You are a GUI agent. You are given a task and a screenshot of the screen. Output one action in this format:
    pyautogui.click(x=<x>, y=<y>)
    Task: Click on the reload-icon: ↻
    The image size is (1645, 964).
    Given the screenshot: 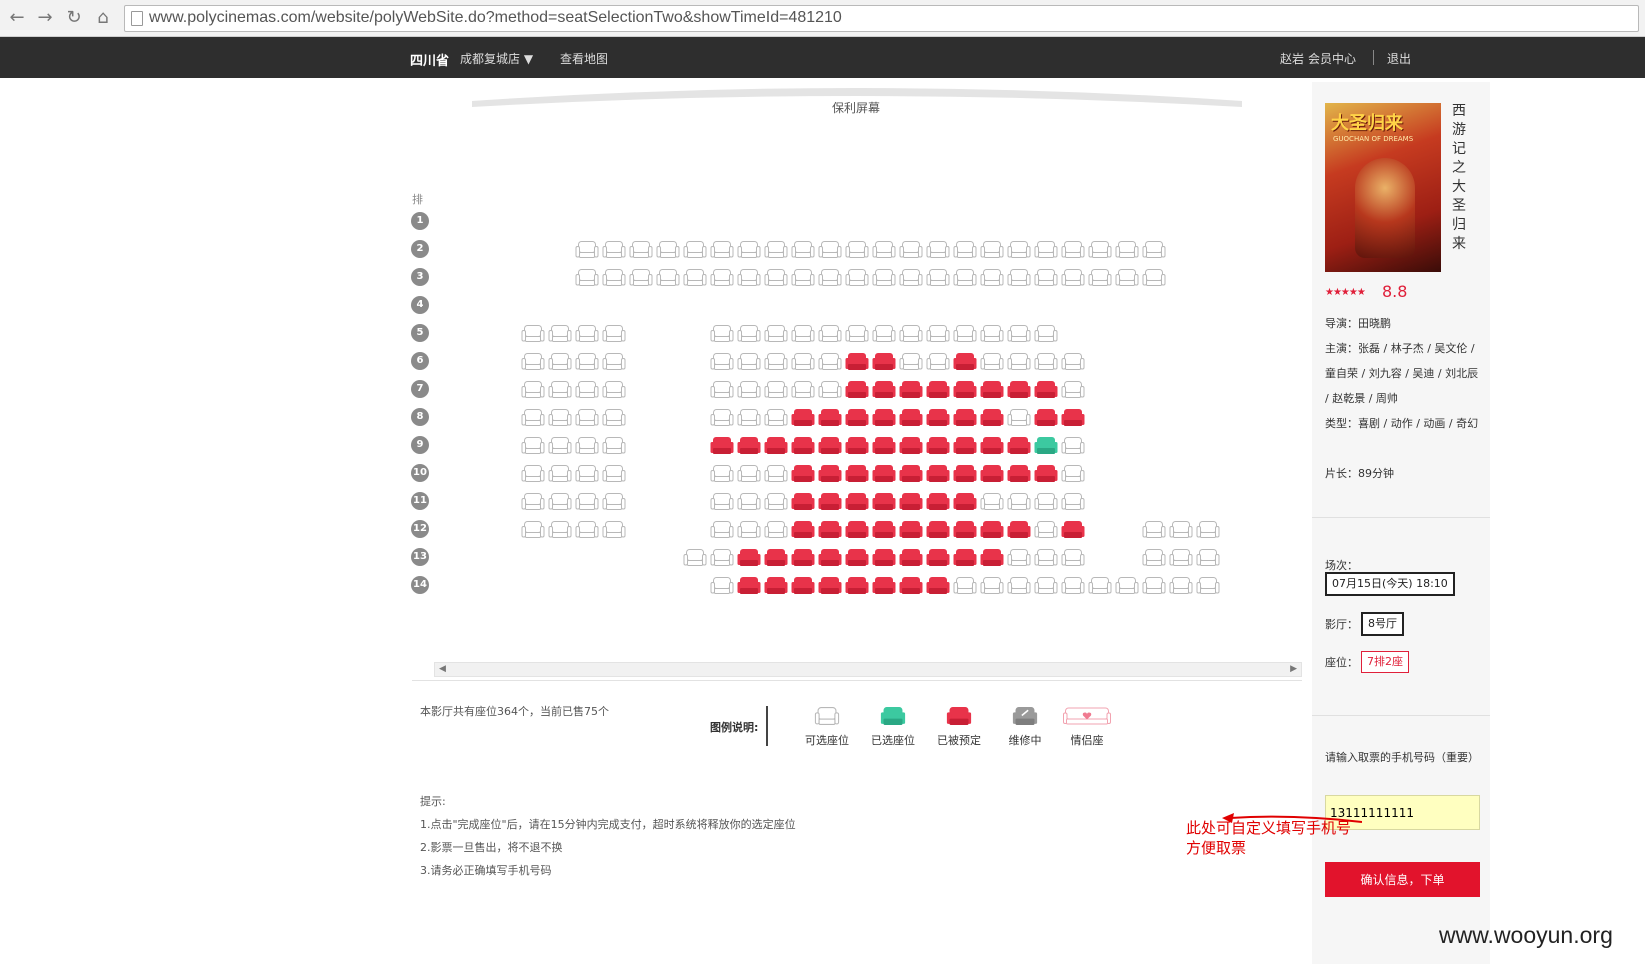 What is the action you would take?
    pyautogui.click(x=74, y=18)
    